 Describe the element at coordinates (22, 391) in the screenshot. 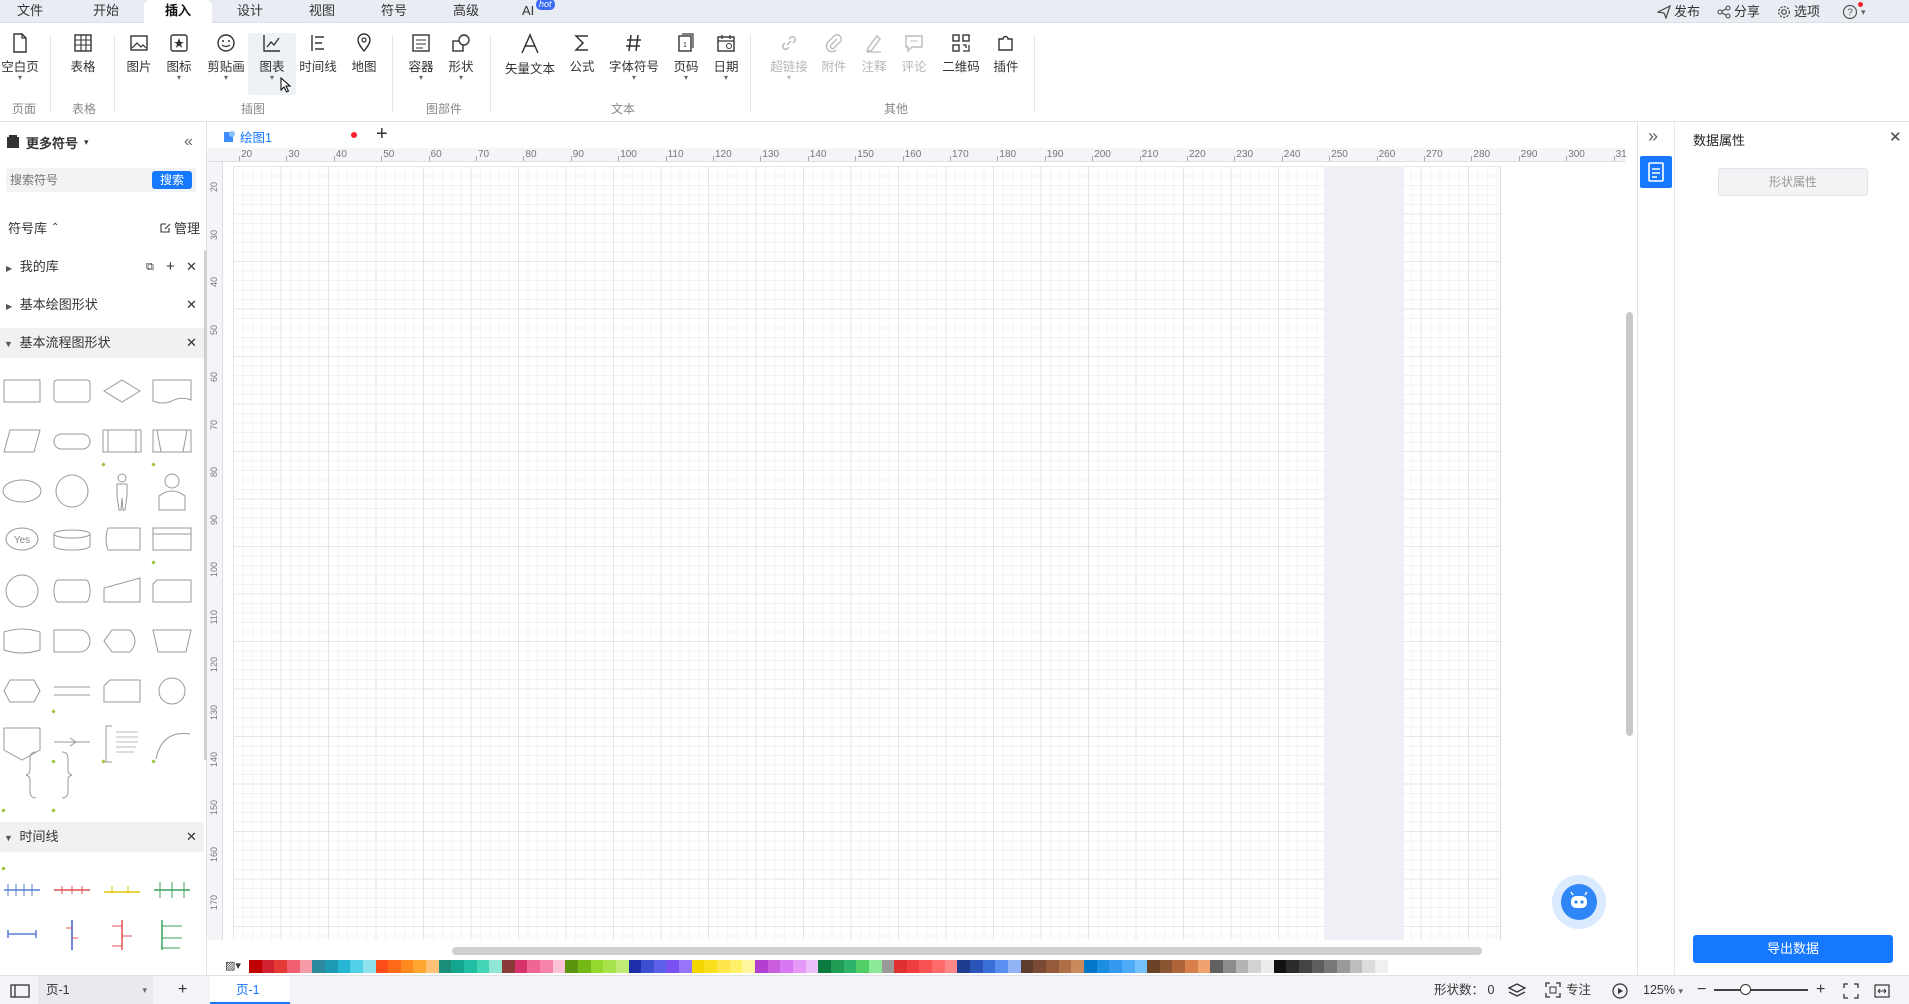

I see `shape-process` at that location.